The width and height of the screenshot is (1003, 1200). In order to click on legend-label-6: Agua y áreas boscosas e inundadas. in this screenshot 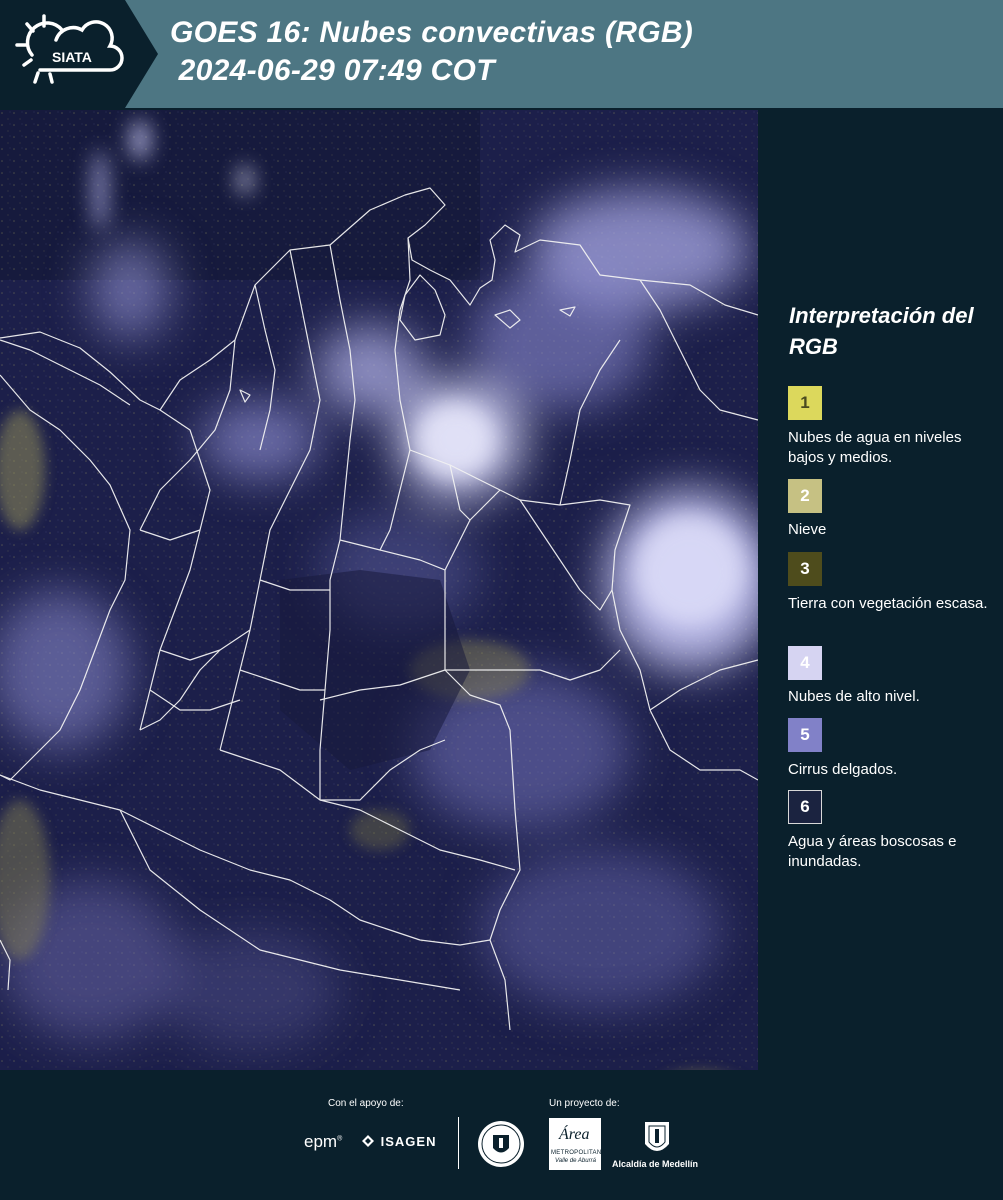, I will do `click(872, 851)`.